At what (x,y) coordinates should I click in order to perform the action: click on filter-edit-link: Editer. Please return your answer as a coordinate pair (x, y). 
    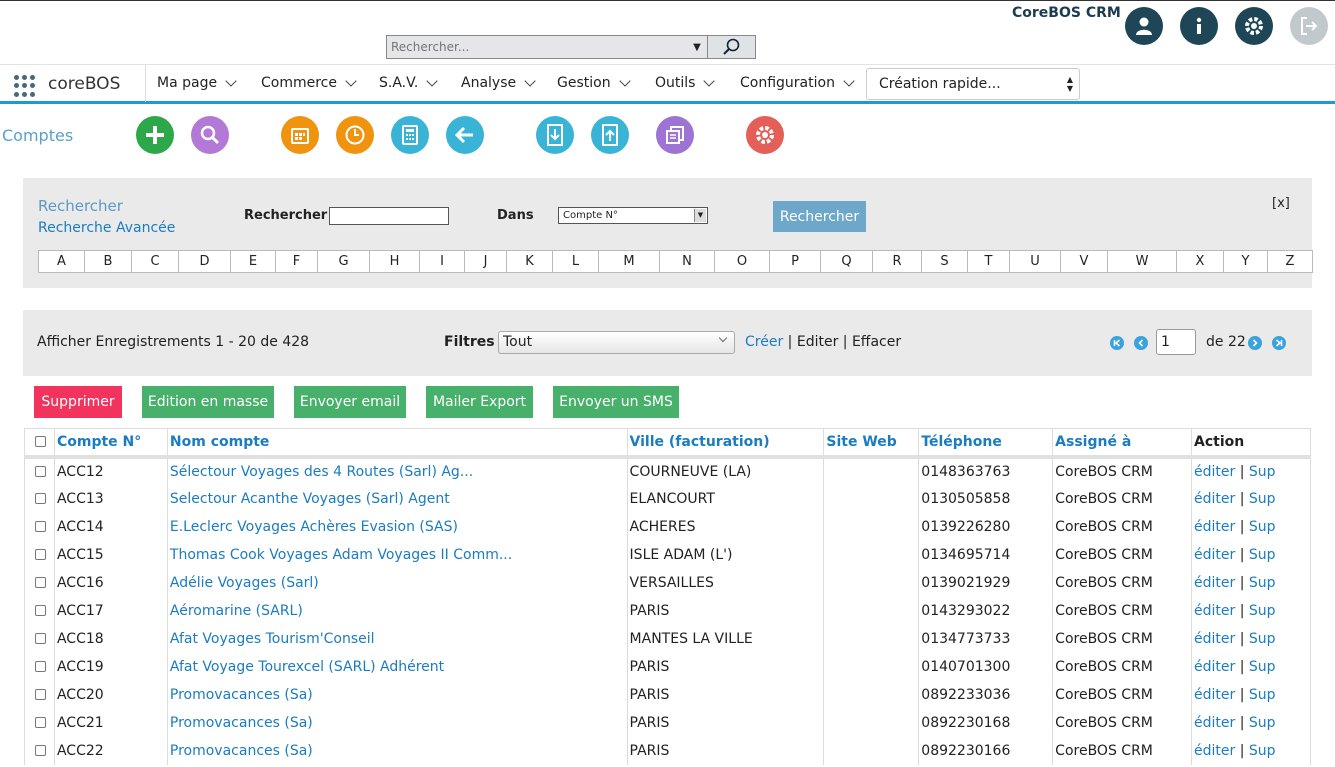
    Looking at the image, I should click on (817, 342).